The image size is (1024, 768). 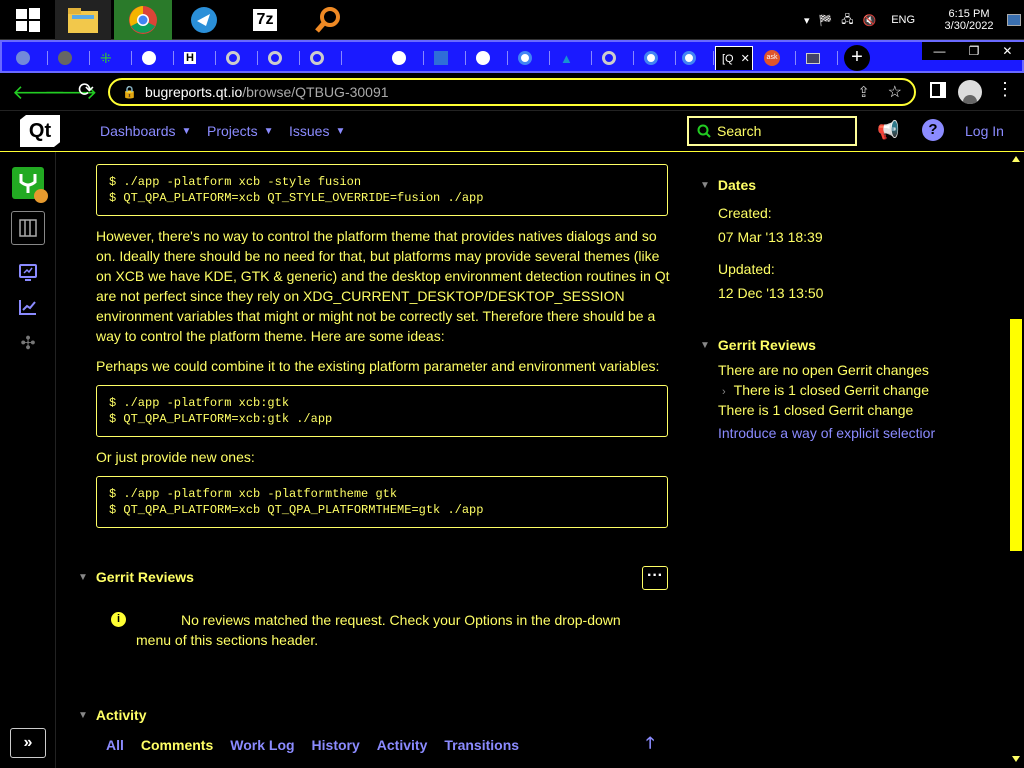 What do you see at coordinates (847, 20) in the screenshot?
I see `network-icon: 🖧` at bounding box center [847, 20].